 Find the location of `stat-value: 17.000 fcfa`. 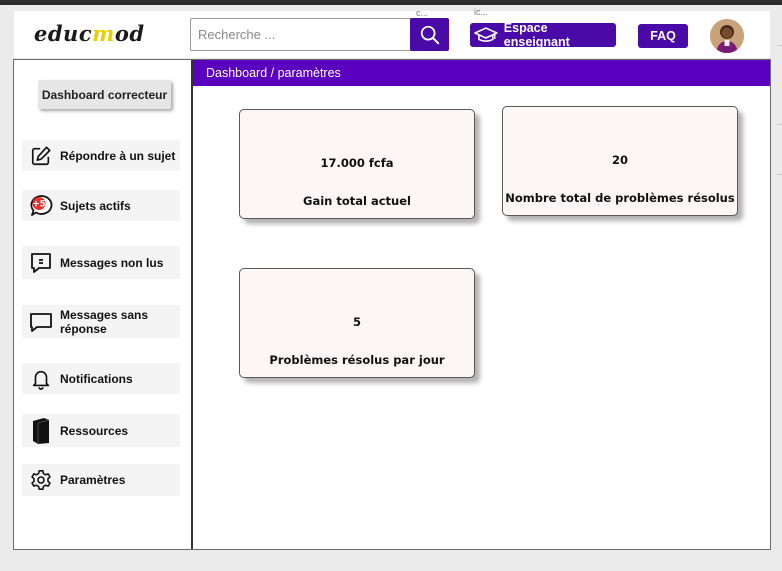

stat-value: 17.000 fcfa is located at coordinates (357, 163).